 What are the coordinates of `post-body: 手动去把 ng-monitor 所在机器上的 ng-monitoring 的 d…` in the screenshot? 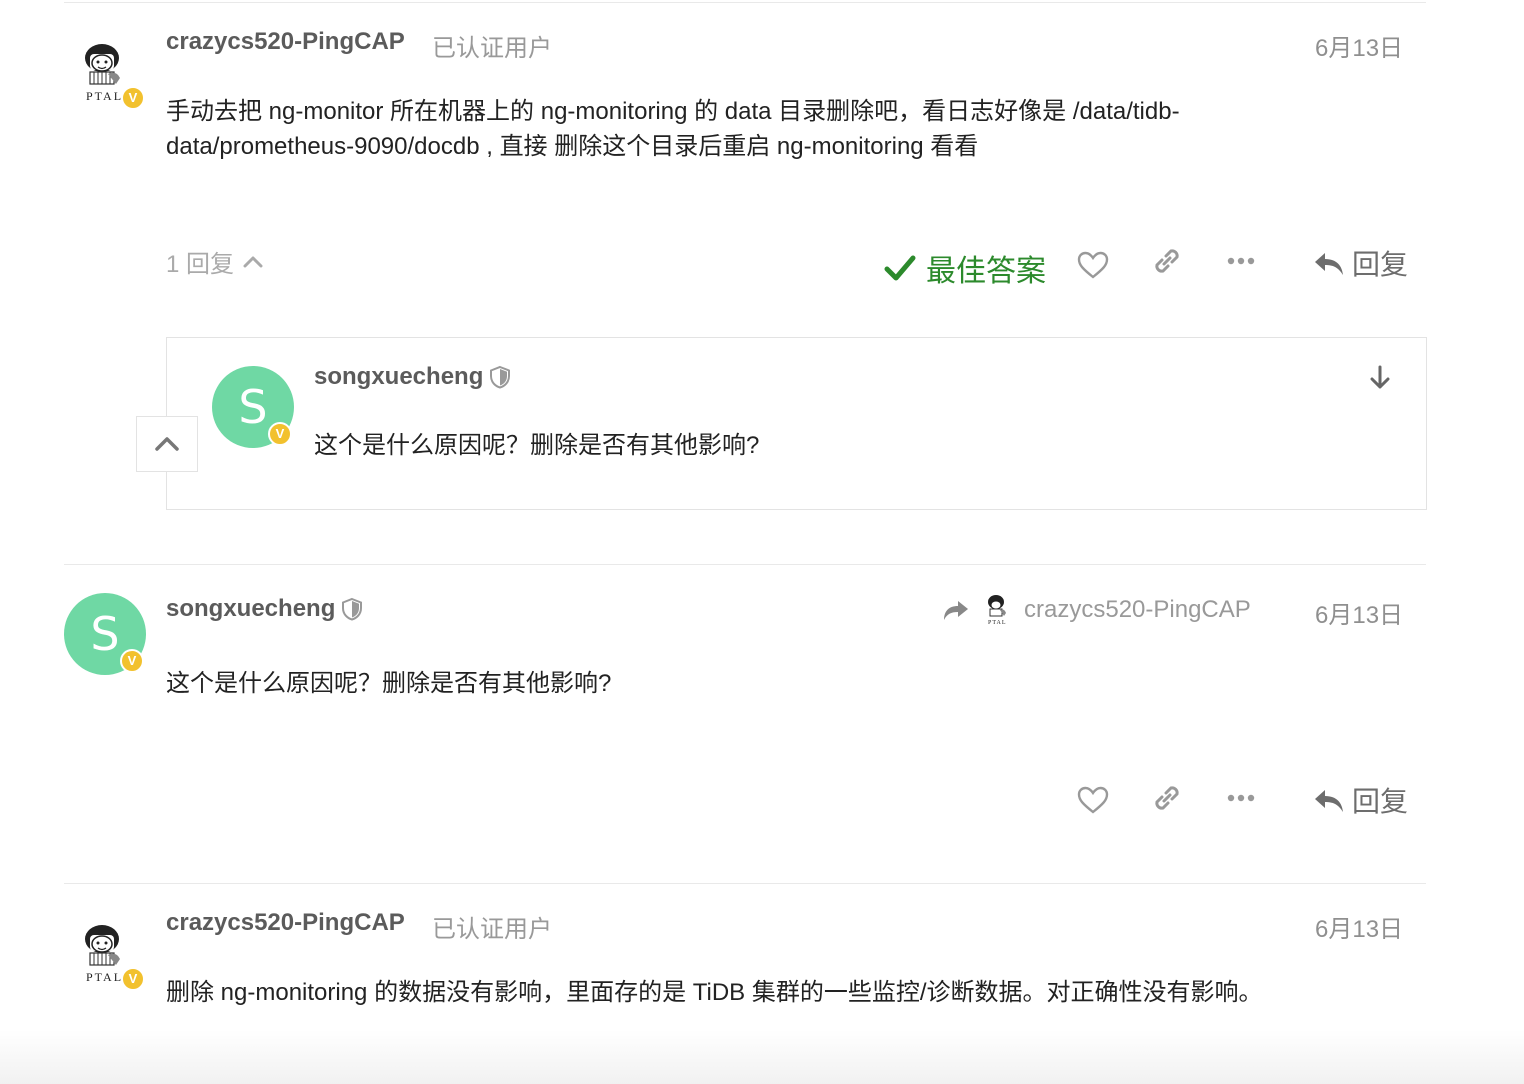 It's located at (673, 129).